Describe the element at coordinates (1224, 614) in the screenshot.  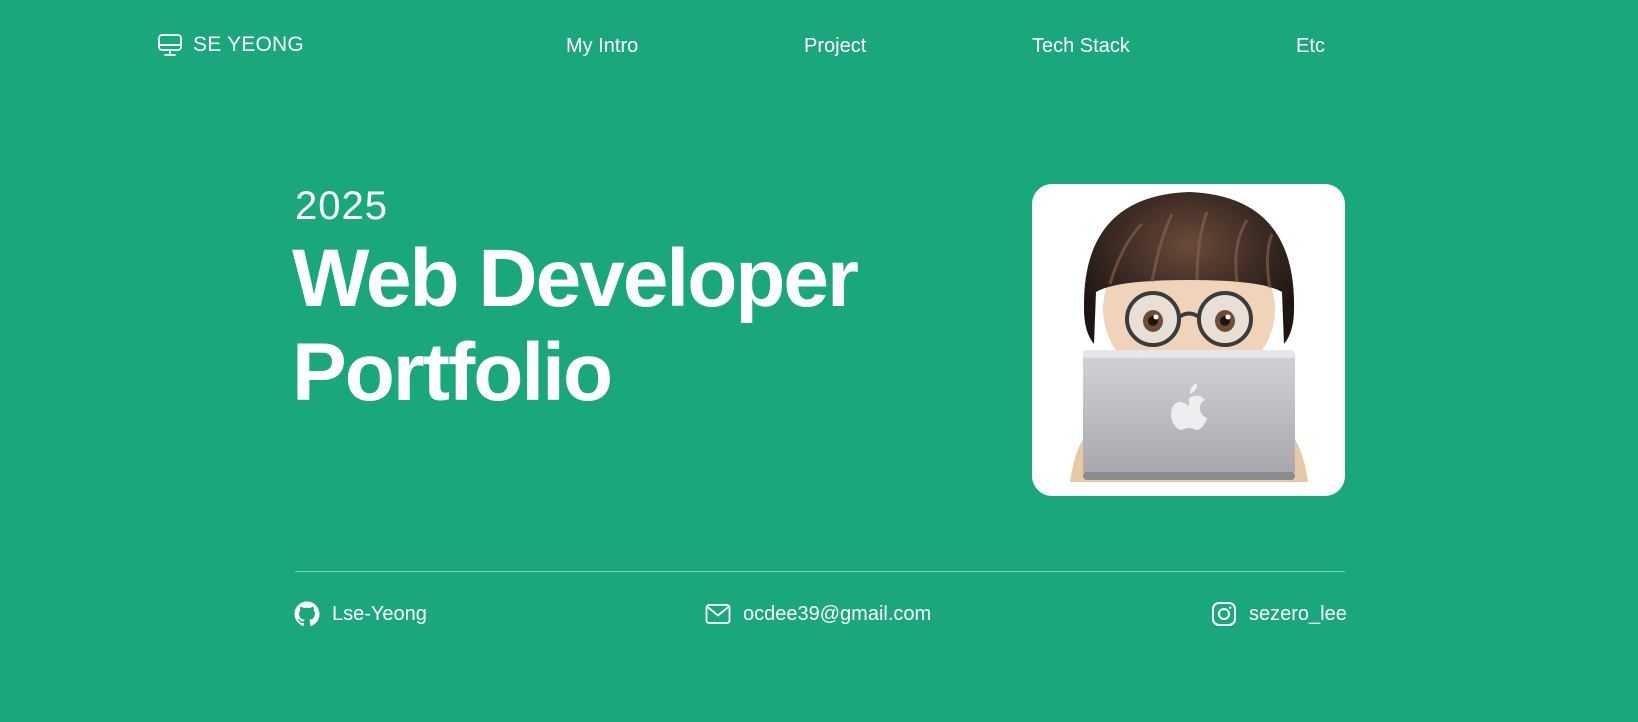
I see `instagram-icon` at that location.